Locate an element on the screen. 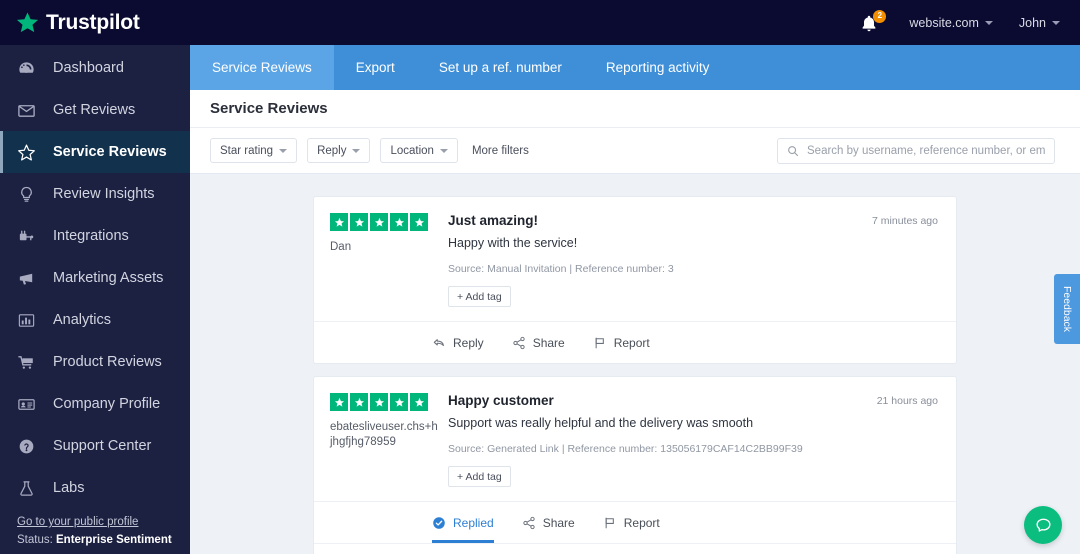 This screenshot has height=554, width=1080. sidebar-item-label: Review Insights is located at coordinates (104, 194).